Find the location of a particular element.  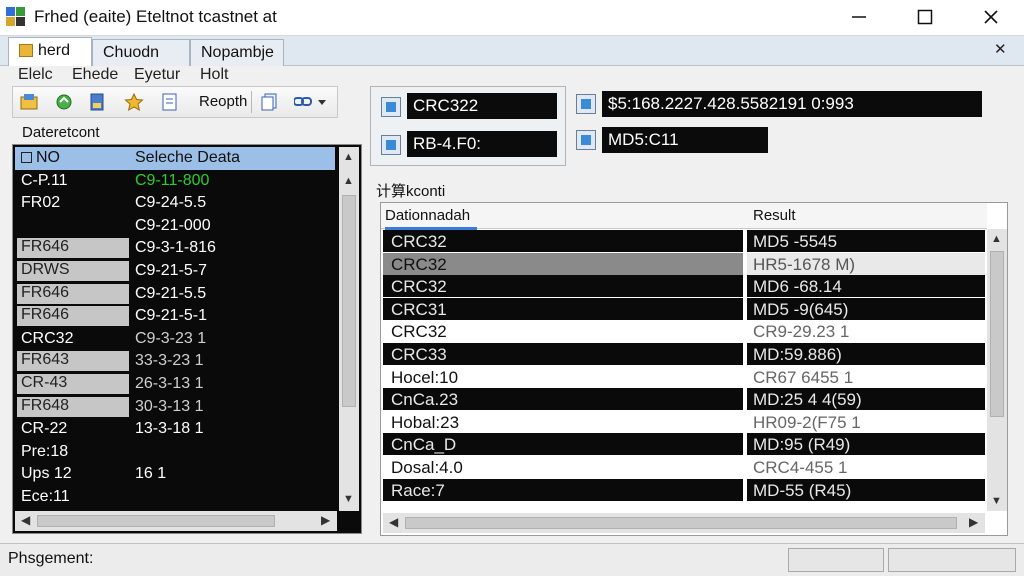

minimize-icon is located at coordinates (859, 17).